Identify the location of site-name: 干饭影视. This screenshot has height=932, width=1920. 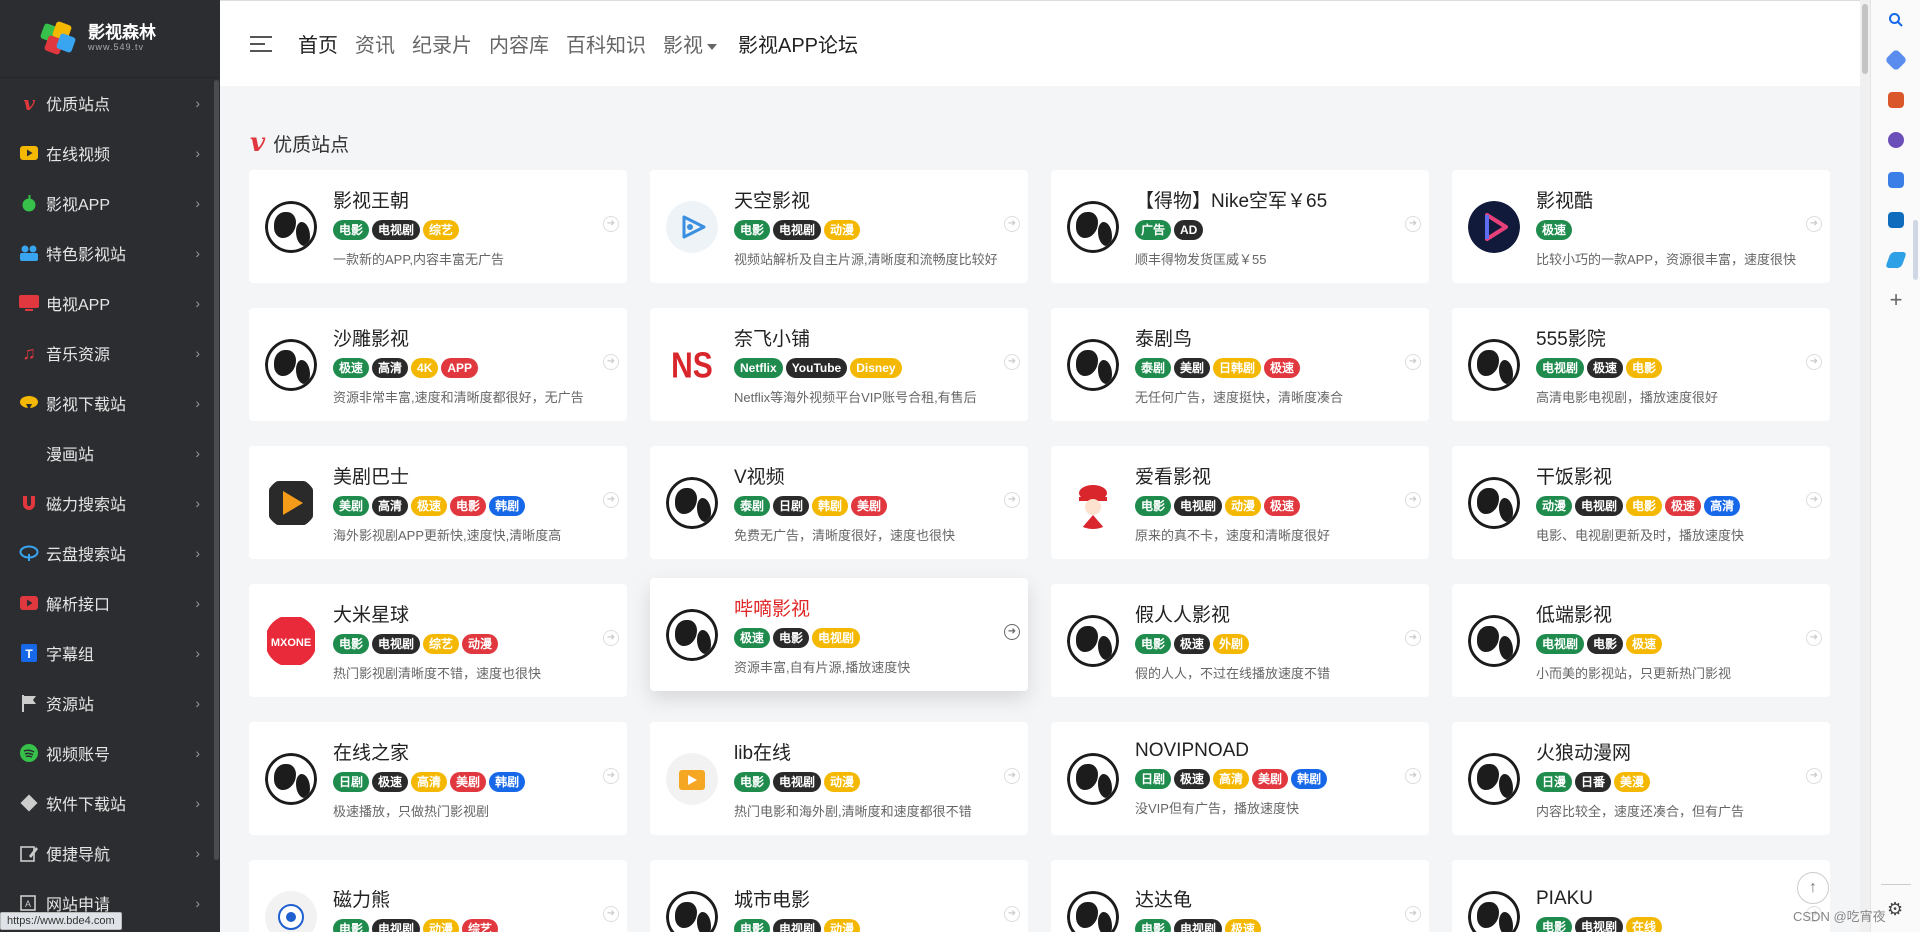
(1671, 475).